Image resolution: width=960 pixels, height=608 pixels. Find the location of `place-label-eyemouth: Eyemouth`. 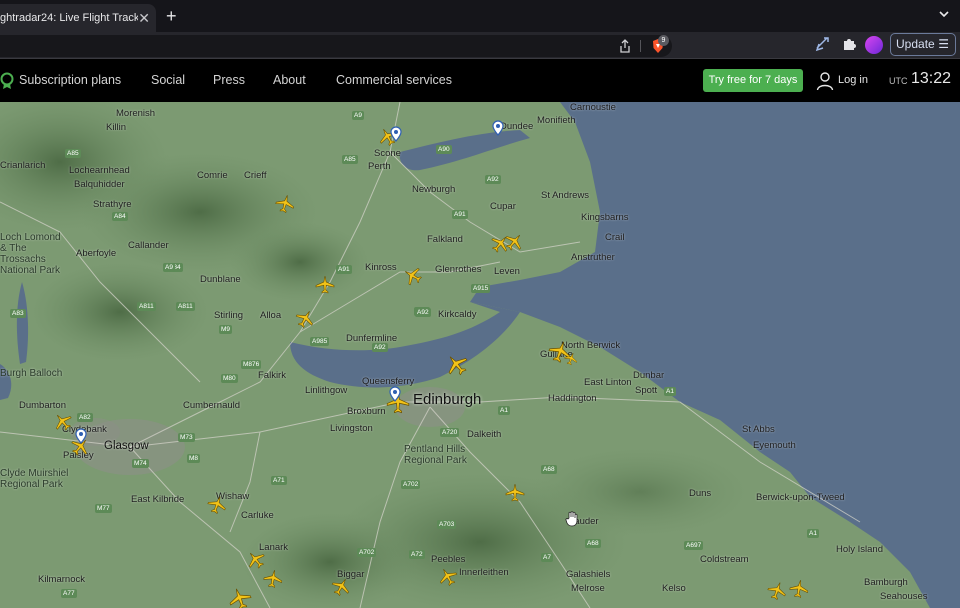

place-label-eyemouth: Eyemouth is located at coordinates (774, 445).